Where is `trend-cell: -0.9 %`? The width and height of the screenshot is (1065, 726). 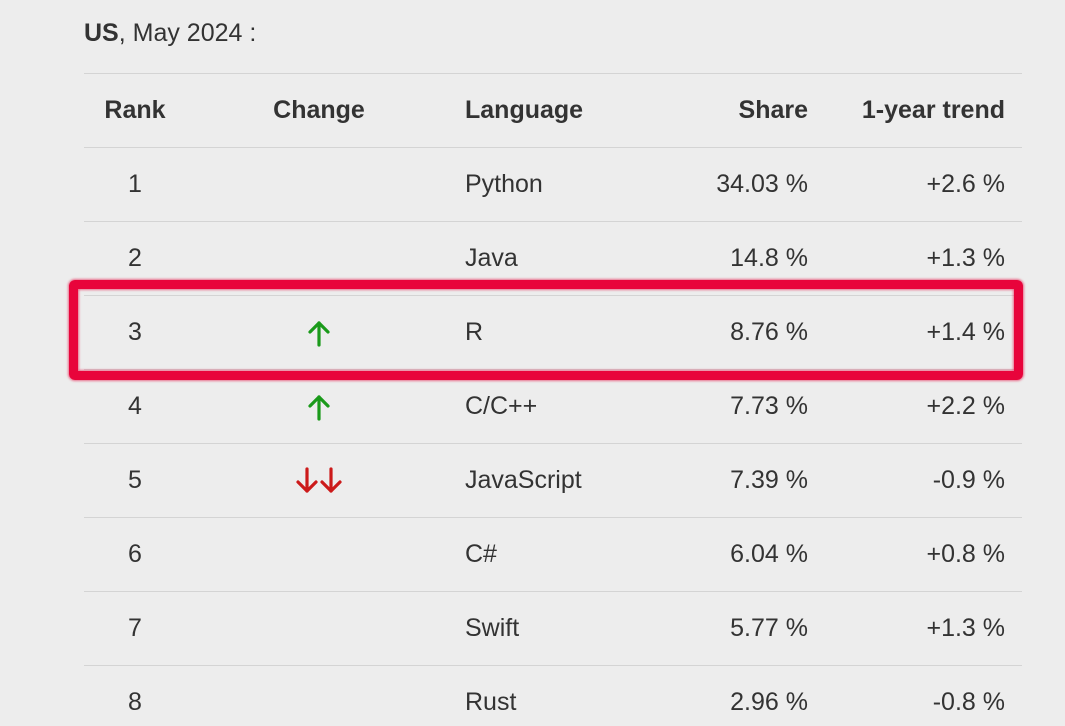
trend-cell: -0.9 % is located at coordinates (915, 480).